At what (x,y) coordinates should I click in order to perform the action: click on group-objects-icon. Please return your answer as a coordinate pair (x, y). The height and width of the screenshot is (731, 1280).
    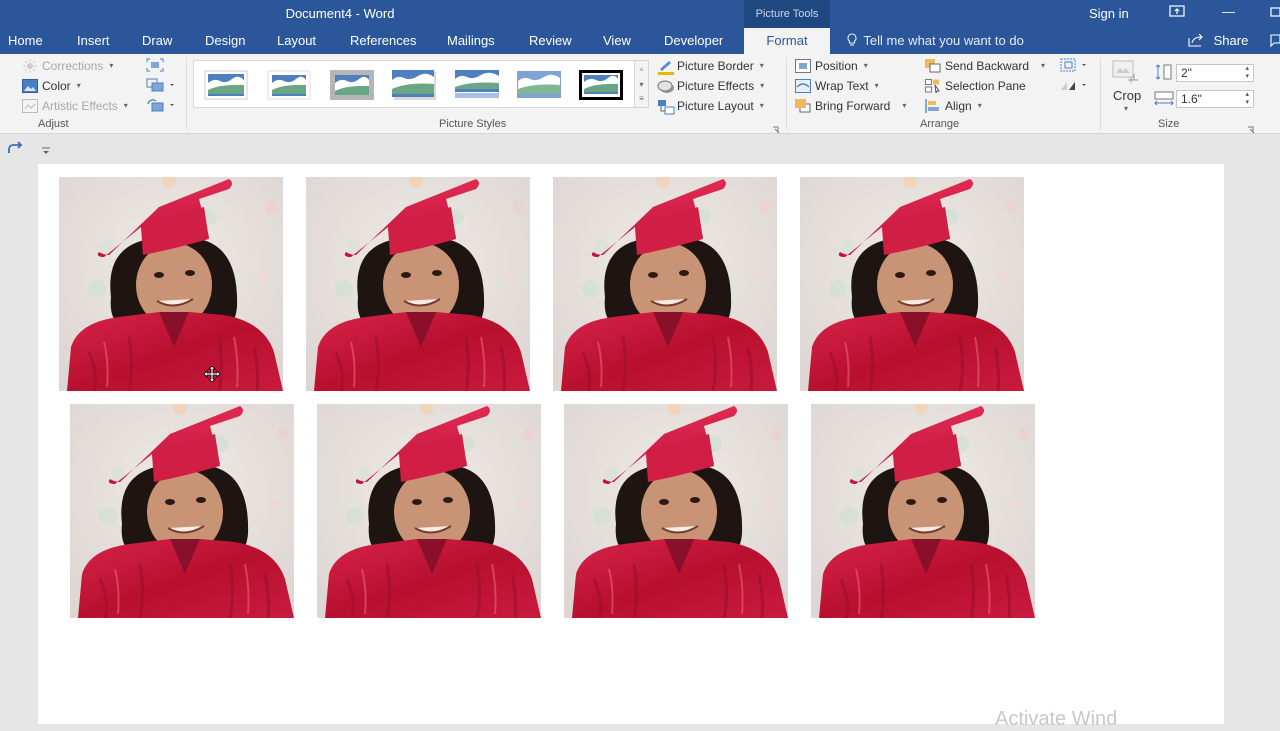
    Looking at the image, I should click on (1075, 67).